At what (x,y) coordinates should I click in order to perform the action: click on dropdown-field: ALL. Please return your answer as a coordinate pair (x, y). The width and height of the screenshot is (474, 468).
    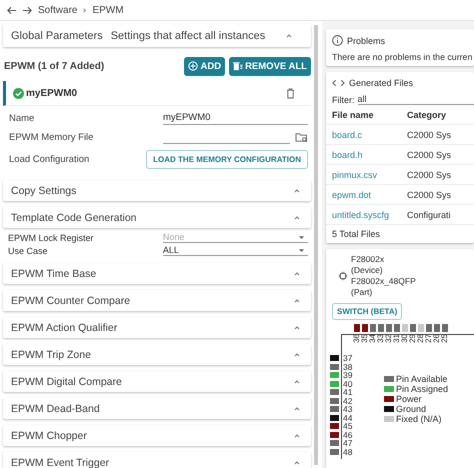
    Looking at the image, I should click on (235, 250).